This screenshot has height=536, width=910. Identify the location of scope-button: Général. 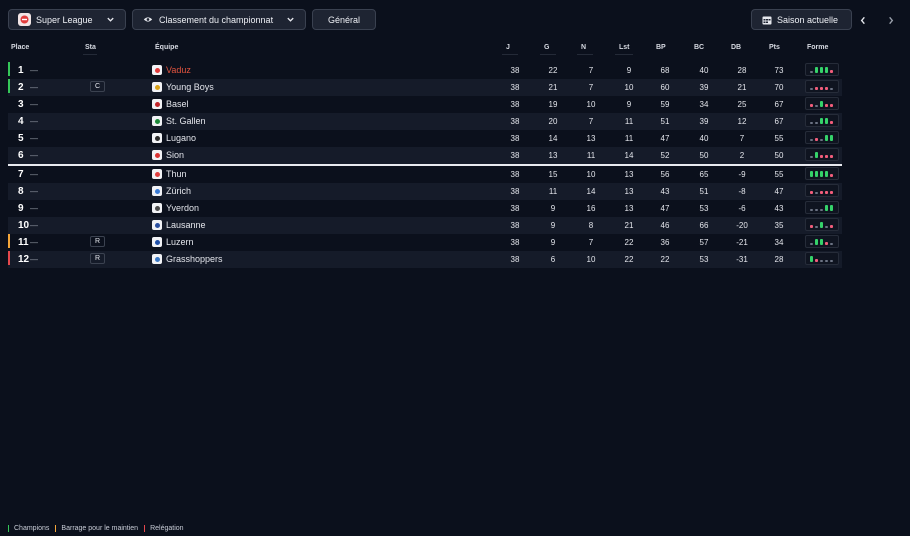
(344, 19).